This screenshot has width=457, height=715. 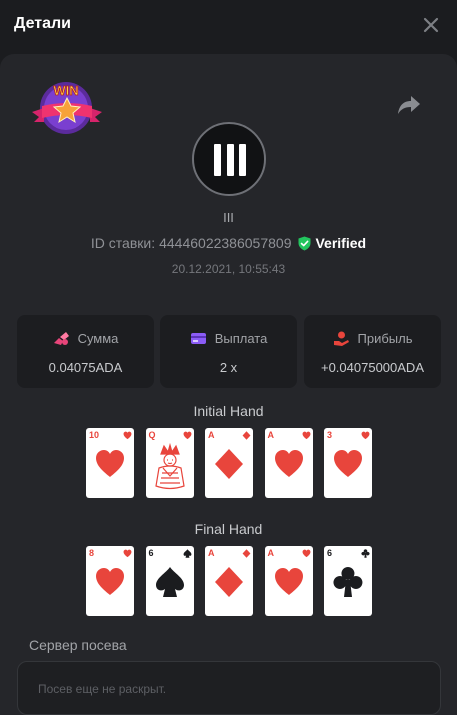 I want to click on stat-profit: Прибыль +0.04075000ADA, so click(x=372, y=351).